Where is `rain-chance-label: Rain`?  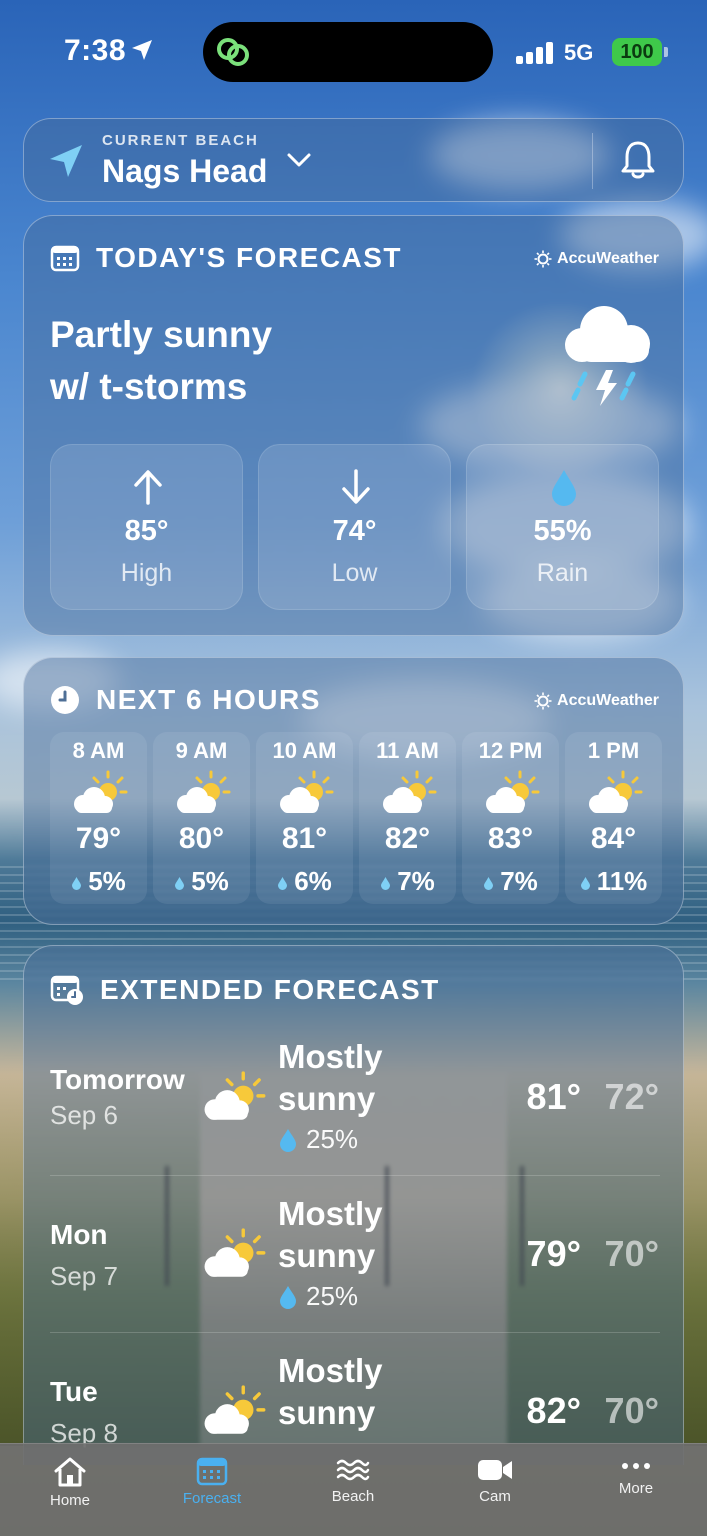 rain-chance-label: Rain is located at coordinates (562, 573).